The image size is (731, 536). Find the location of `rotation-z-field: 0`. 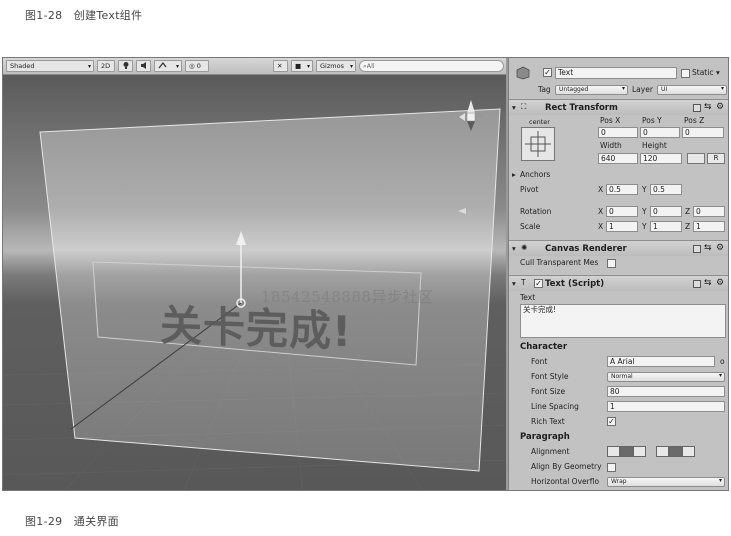

rotation-z-field: 0 is located at coordinates (709, 211).